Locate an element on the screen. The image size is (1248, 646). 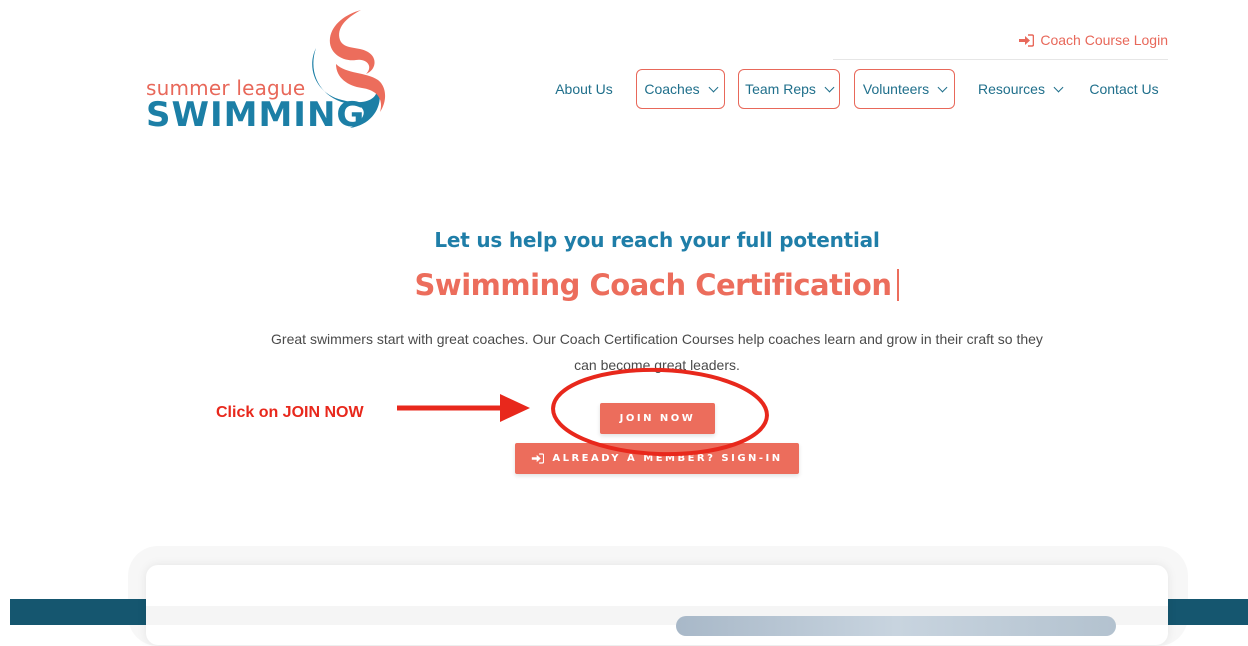
join-now-label: JOIN NOW is located at coordinates (657, 418).